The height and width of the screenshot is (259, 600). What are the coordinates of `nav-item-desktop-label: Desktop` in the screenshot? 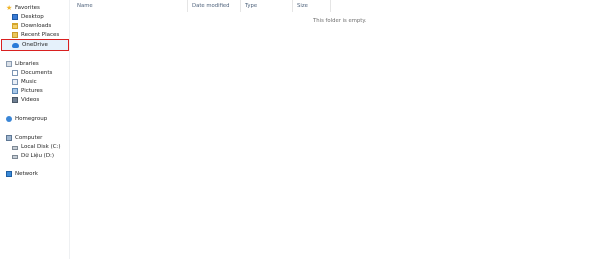 It's located at (32, 17).